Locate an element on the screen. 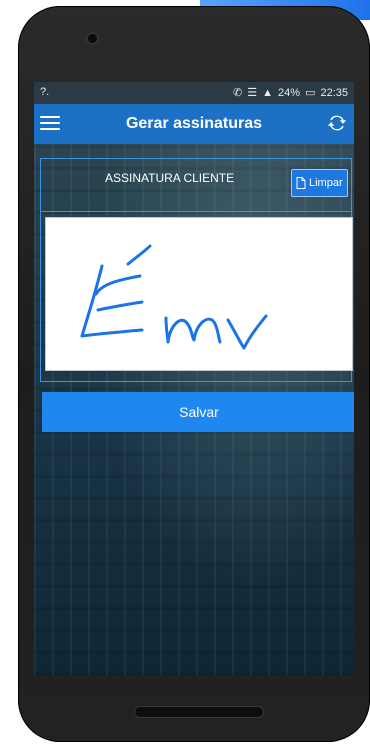 This screenshot has width=370, height=745. page-title: Gerar assinaturas is located at coordinates (194, 123).